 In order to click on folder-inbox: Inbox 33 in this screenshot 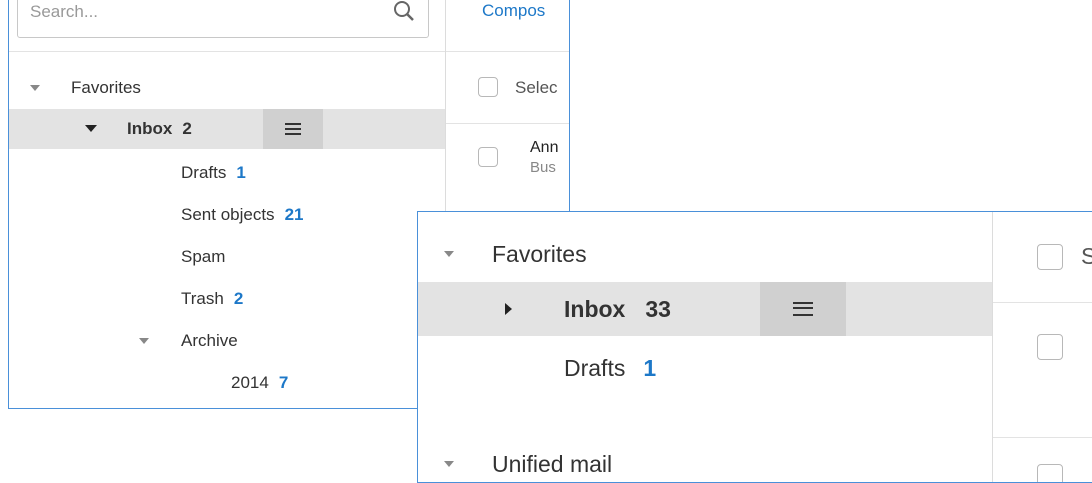, I will do `click(705, 309)`.